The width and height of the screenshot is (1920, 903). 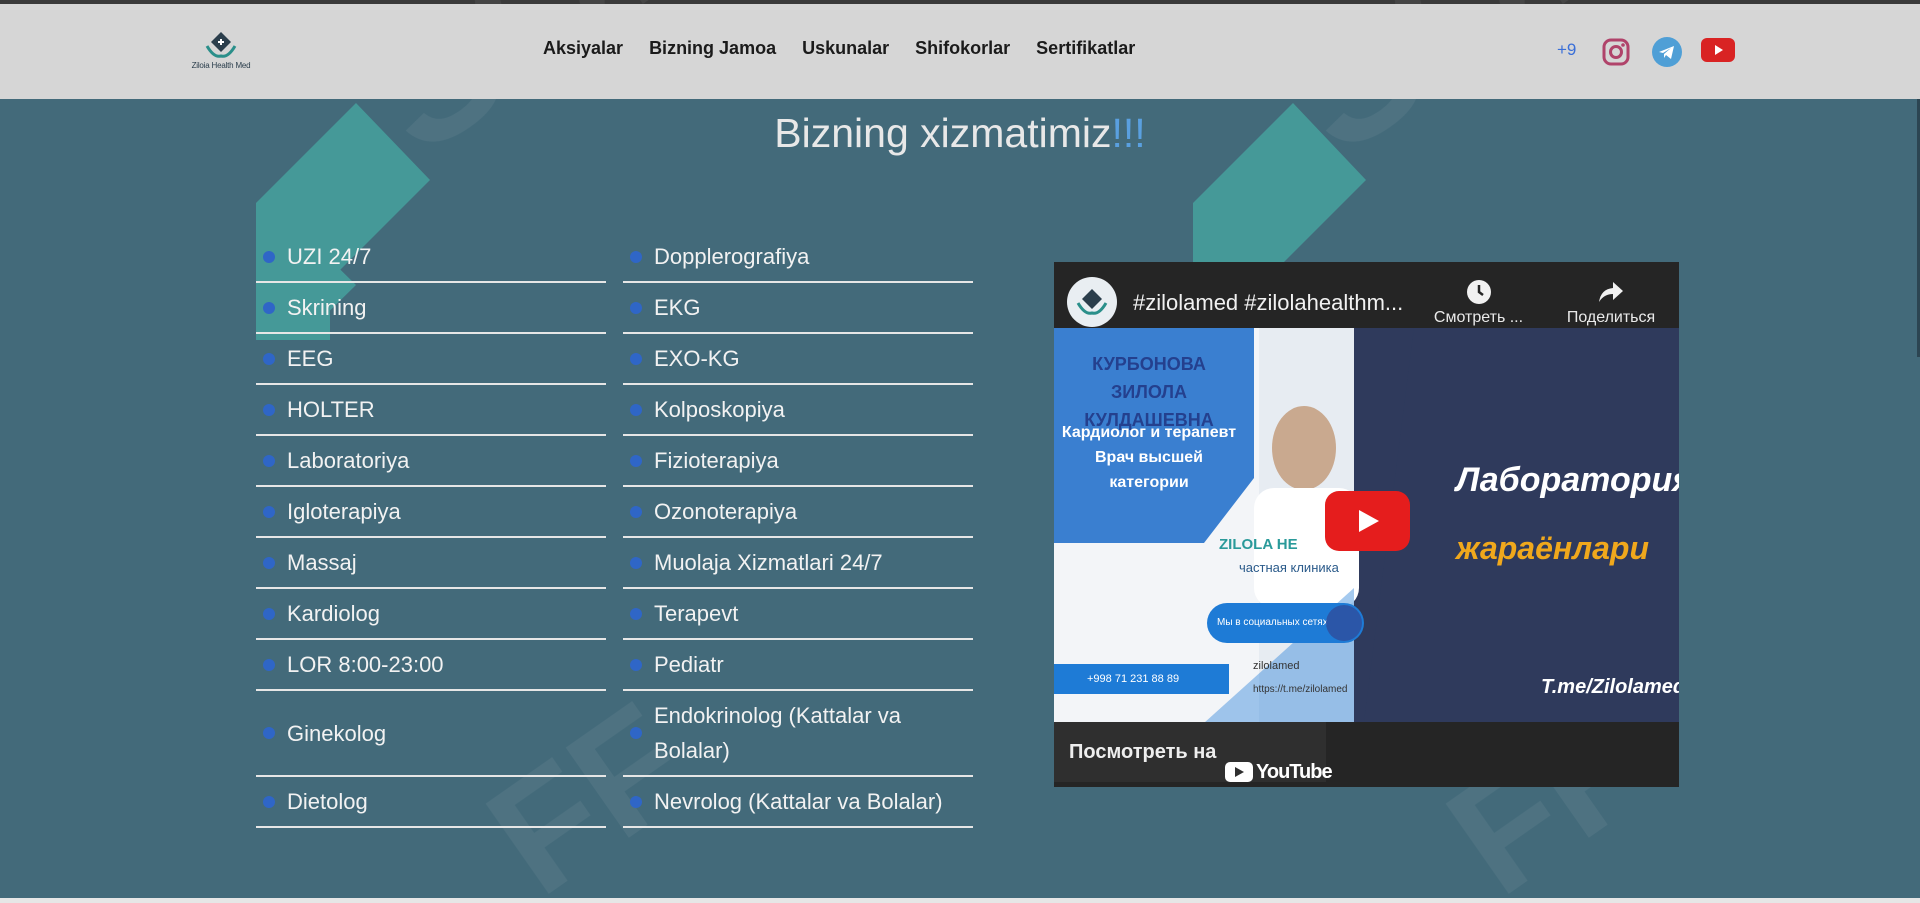 I want to click on service-item: Terapevt, so click(x=798, y=614).